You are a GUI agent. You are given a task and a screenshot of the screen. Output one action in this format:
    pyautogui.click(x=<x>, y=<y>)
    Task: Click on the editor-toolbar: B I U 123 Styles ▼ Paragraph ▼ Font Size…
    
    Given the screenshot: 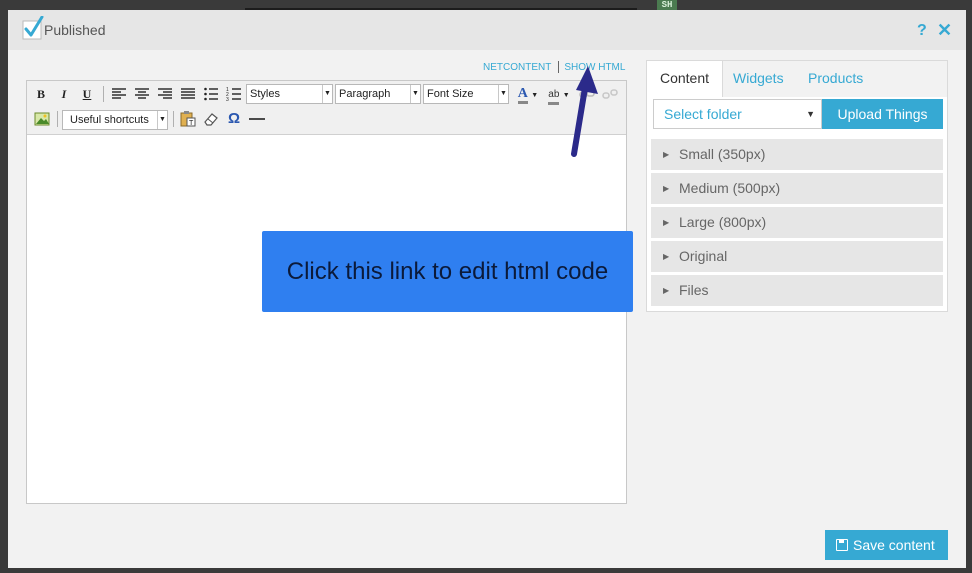 What is the action you would take?
    pyautogui.click(x=326, y=108)
    